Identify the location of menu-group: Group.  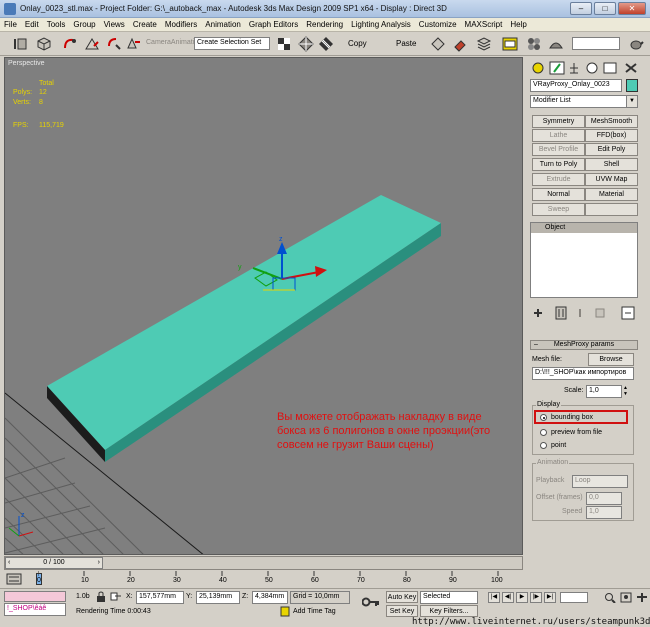
(84, 23).